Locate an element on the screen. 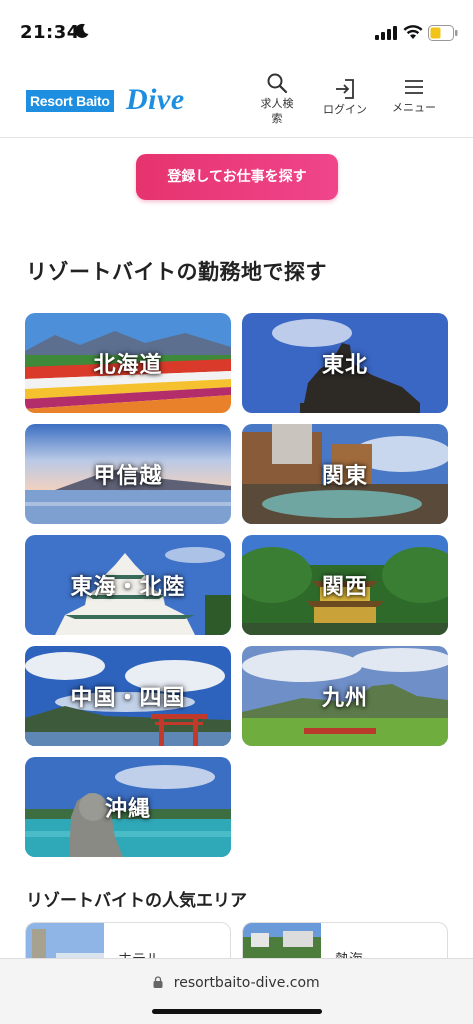  status-time: 21:34 is located at coordinates (50, 32).